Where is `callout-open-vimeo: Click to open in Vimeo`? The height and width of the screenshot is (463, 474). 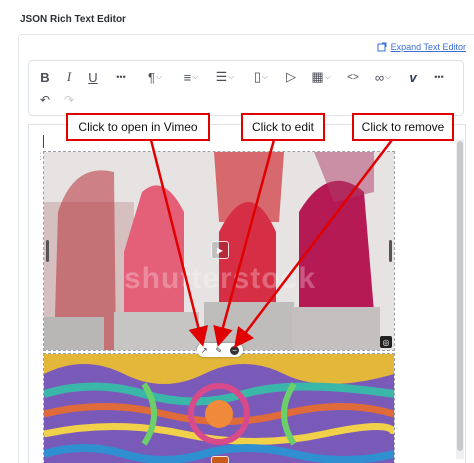
callout-open-vimeo: Click to open in Vimeo is located at coordinates (138, 127).